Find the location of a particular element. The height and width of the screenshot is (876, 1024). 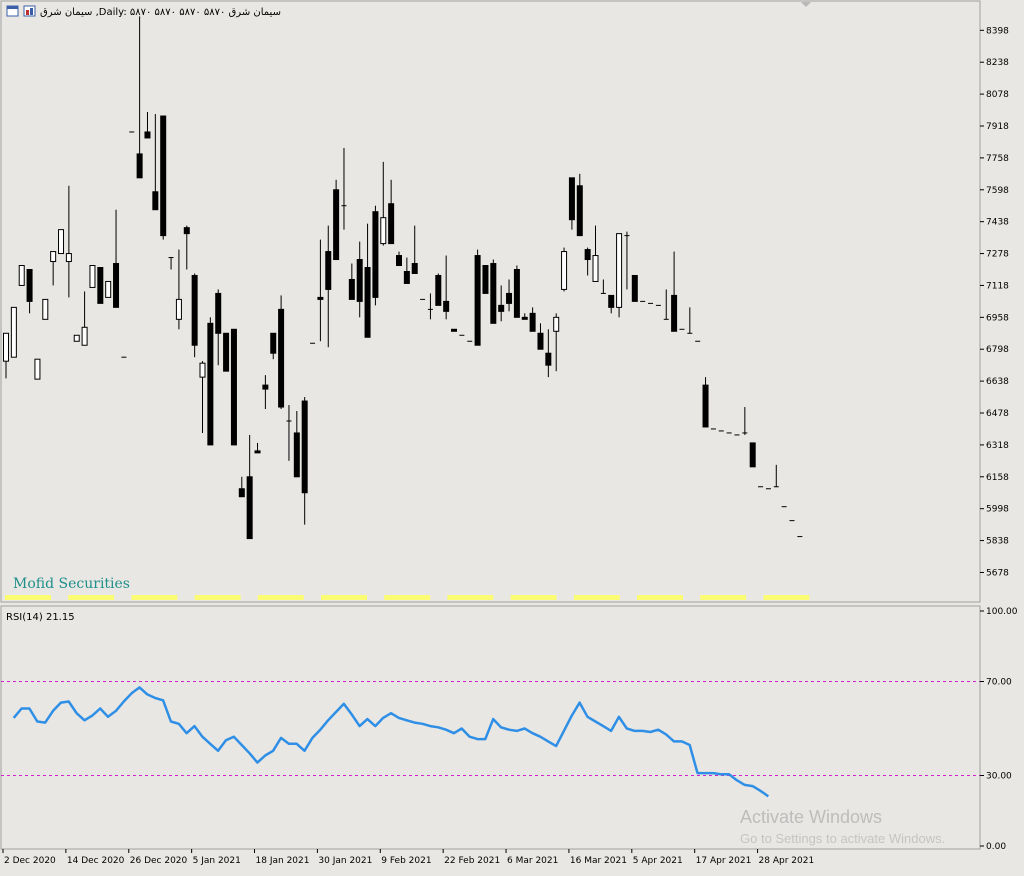

rsi-label: RSI(14) 21.15 is located at coordinates (40, 617).